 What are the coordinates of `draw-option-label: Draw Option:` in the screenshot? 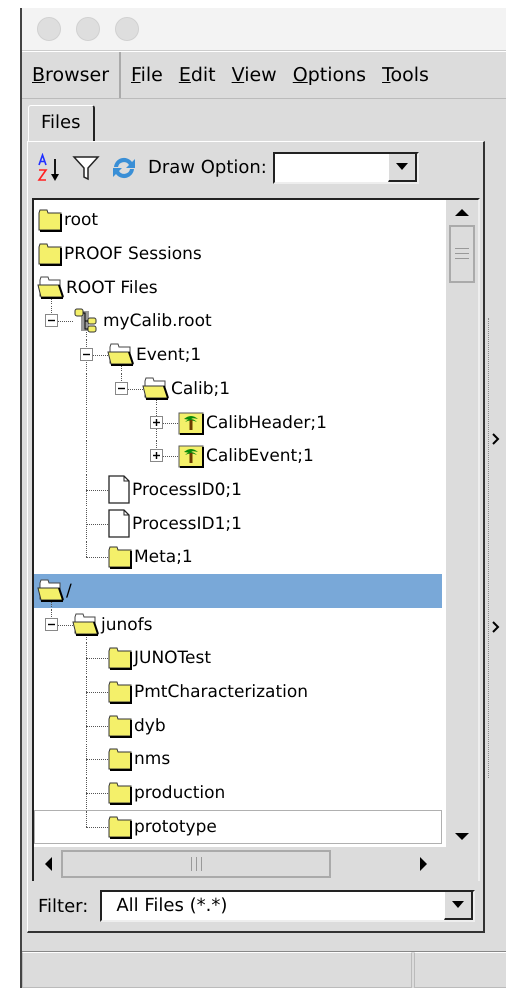 It's located at (207, 167).